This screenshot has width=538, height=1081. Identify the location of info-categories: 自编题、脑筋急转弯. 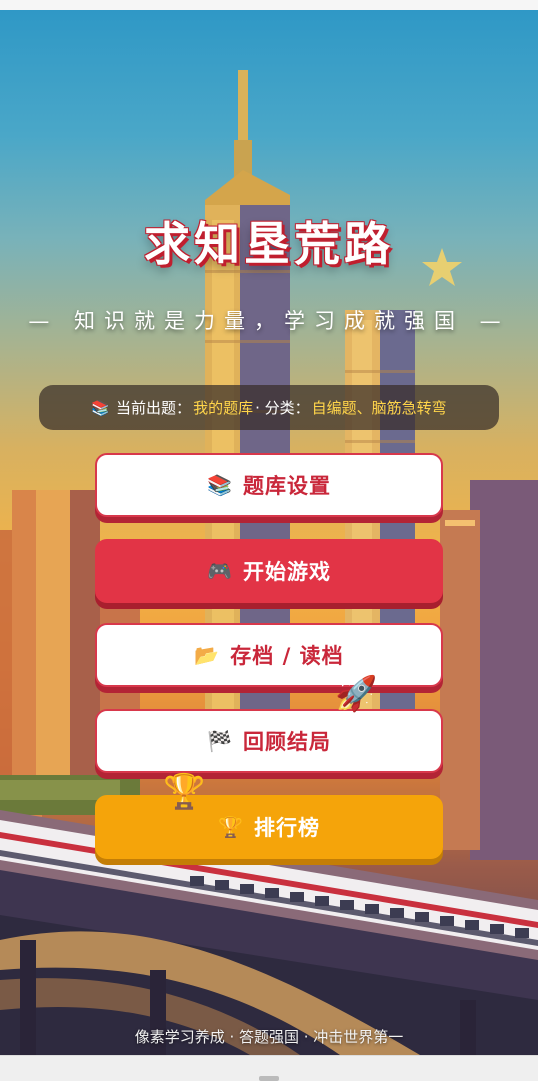
(379, 408).